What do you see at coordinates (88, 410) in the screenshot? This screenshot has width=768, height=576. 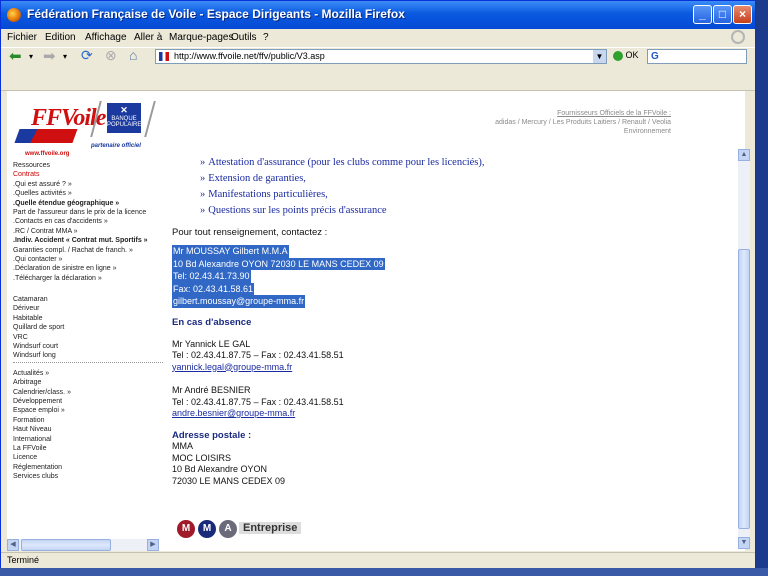 I see `sidebar-item: Espace emploi »` at bounding box center [88, 410].